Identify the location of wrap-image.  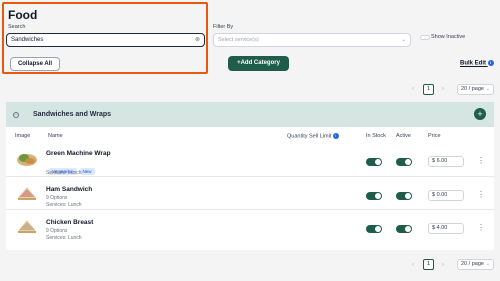
(27, 160).